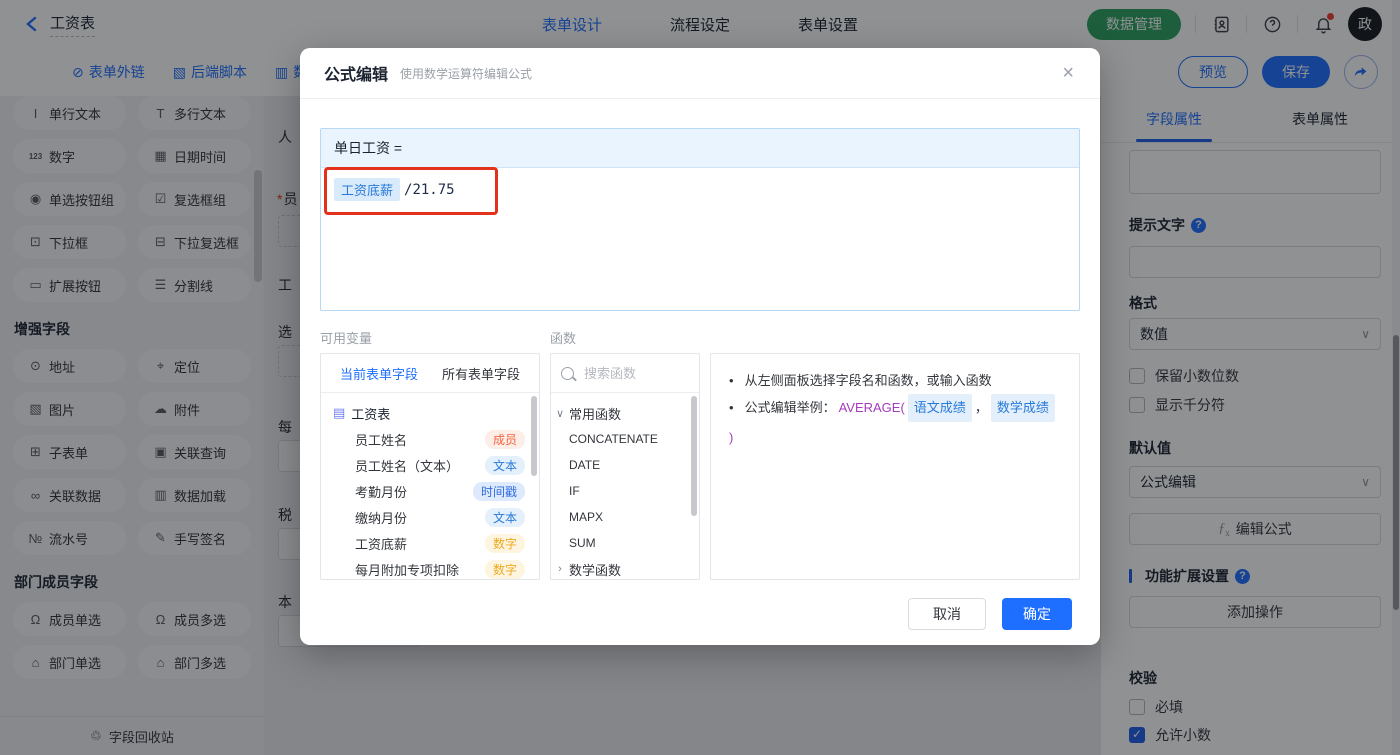 This screenshot has height=755, width=1400. I want to click on close-icon: ×, so click(1068, 73).